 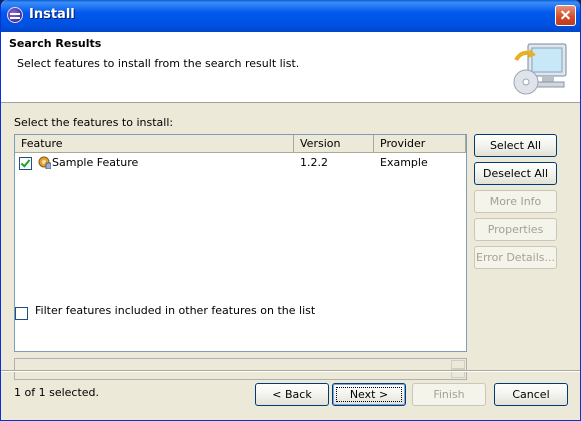 What do you see at coordinates (290, 16) in the screenshot?
I see `title-bar: Install` at bounding box center [290, 16].